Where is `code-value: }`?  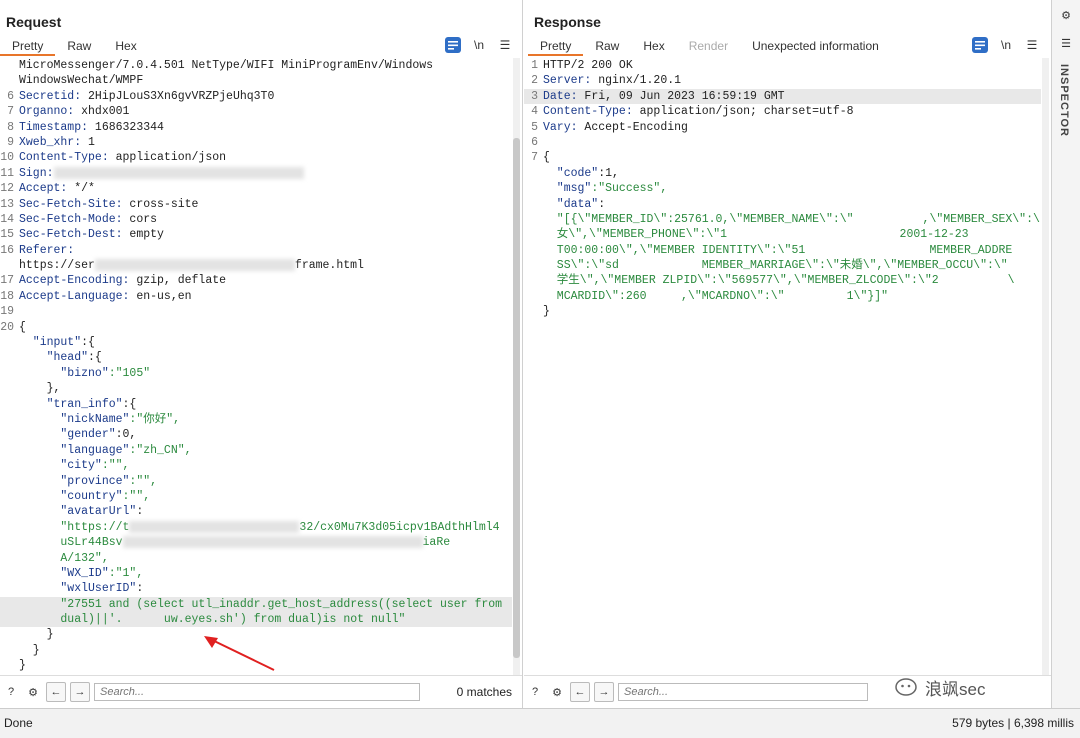
code-value: } is located at coordinates (22, 666).